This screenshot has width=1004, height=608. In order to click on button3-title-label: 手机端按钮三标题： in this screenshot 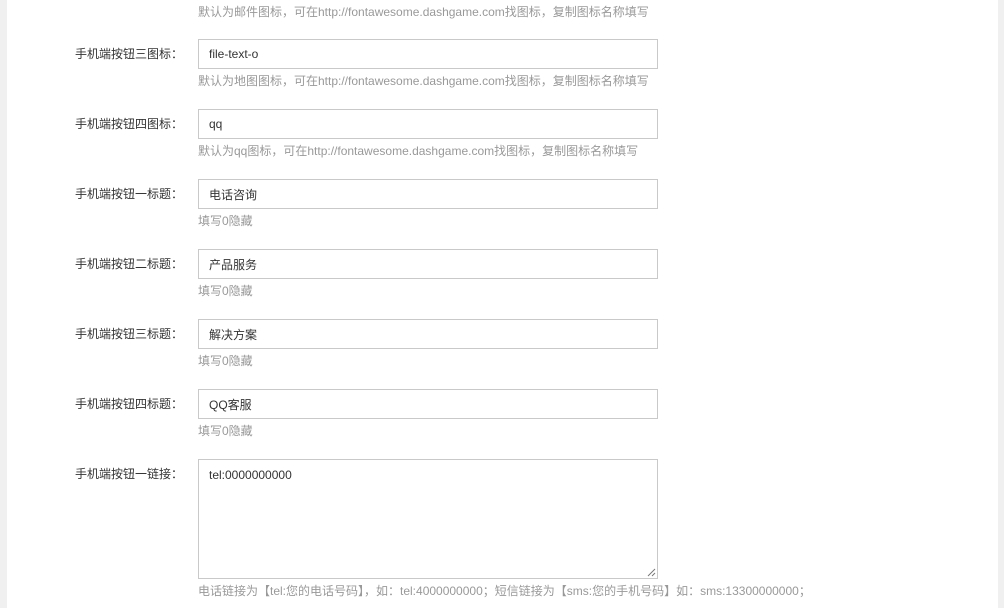, I will do `click(128, 334)`.